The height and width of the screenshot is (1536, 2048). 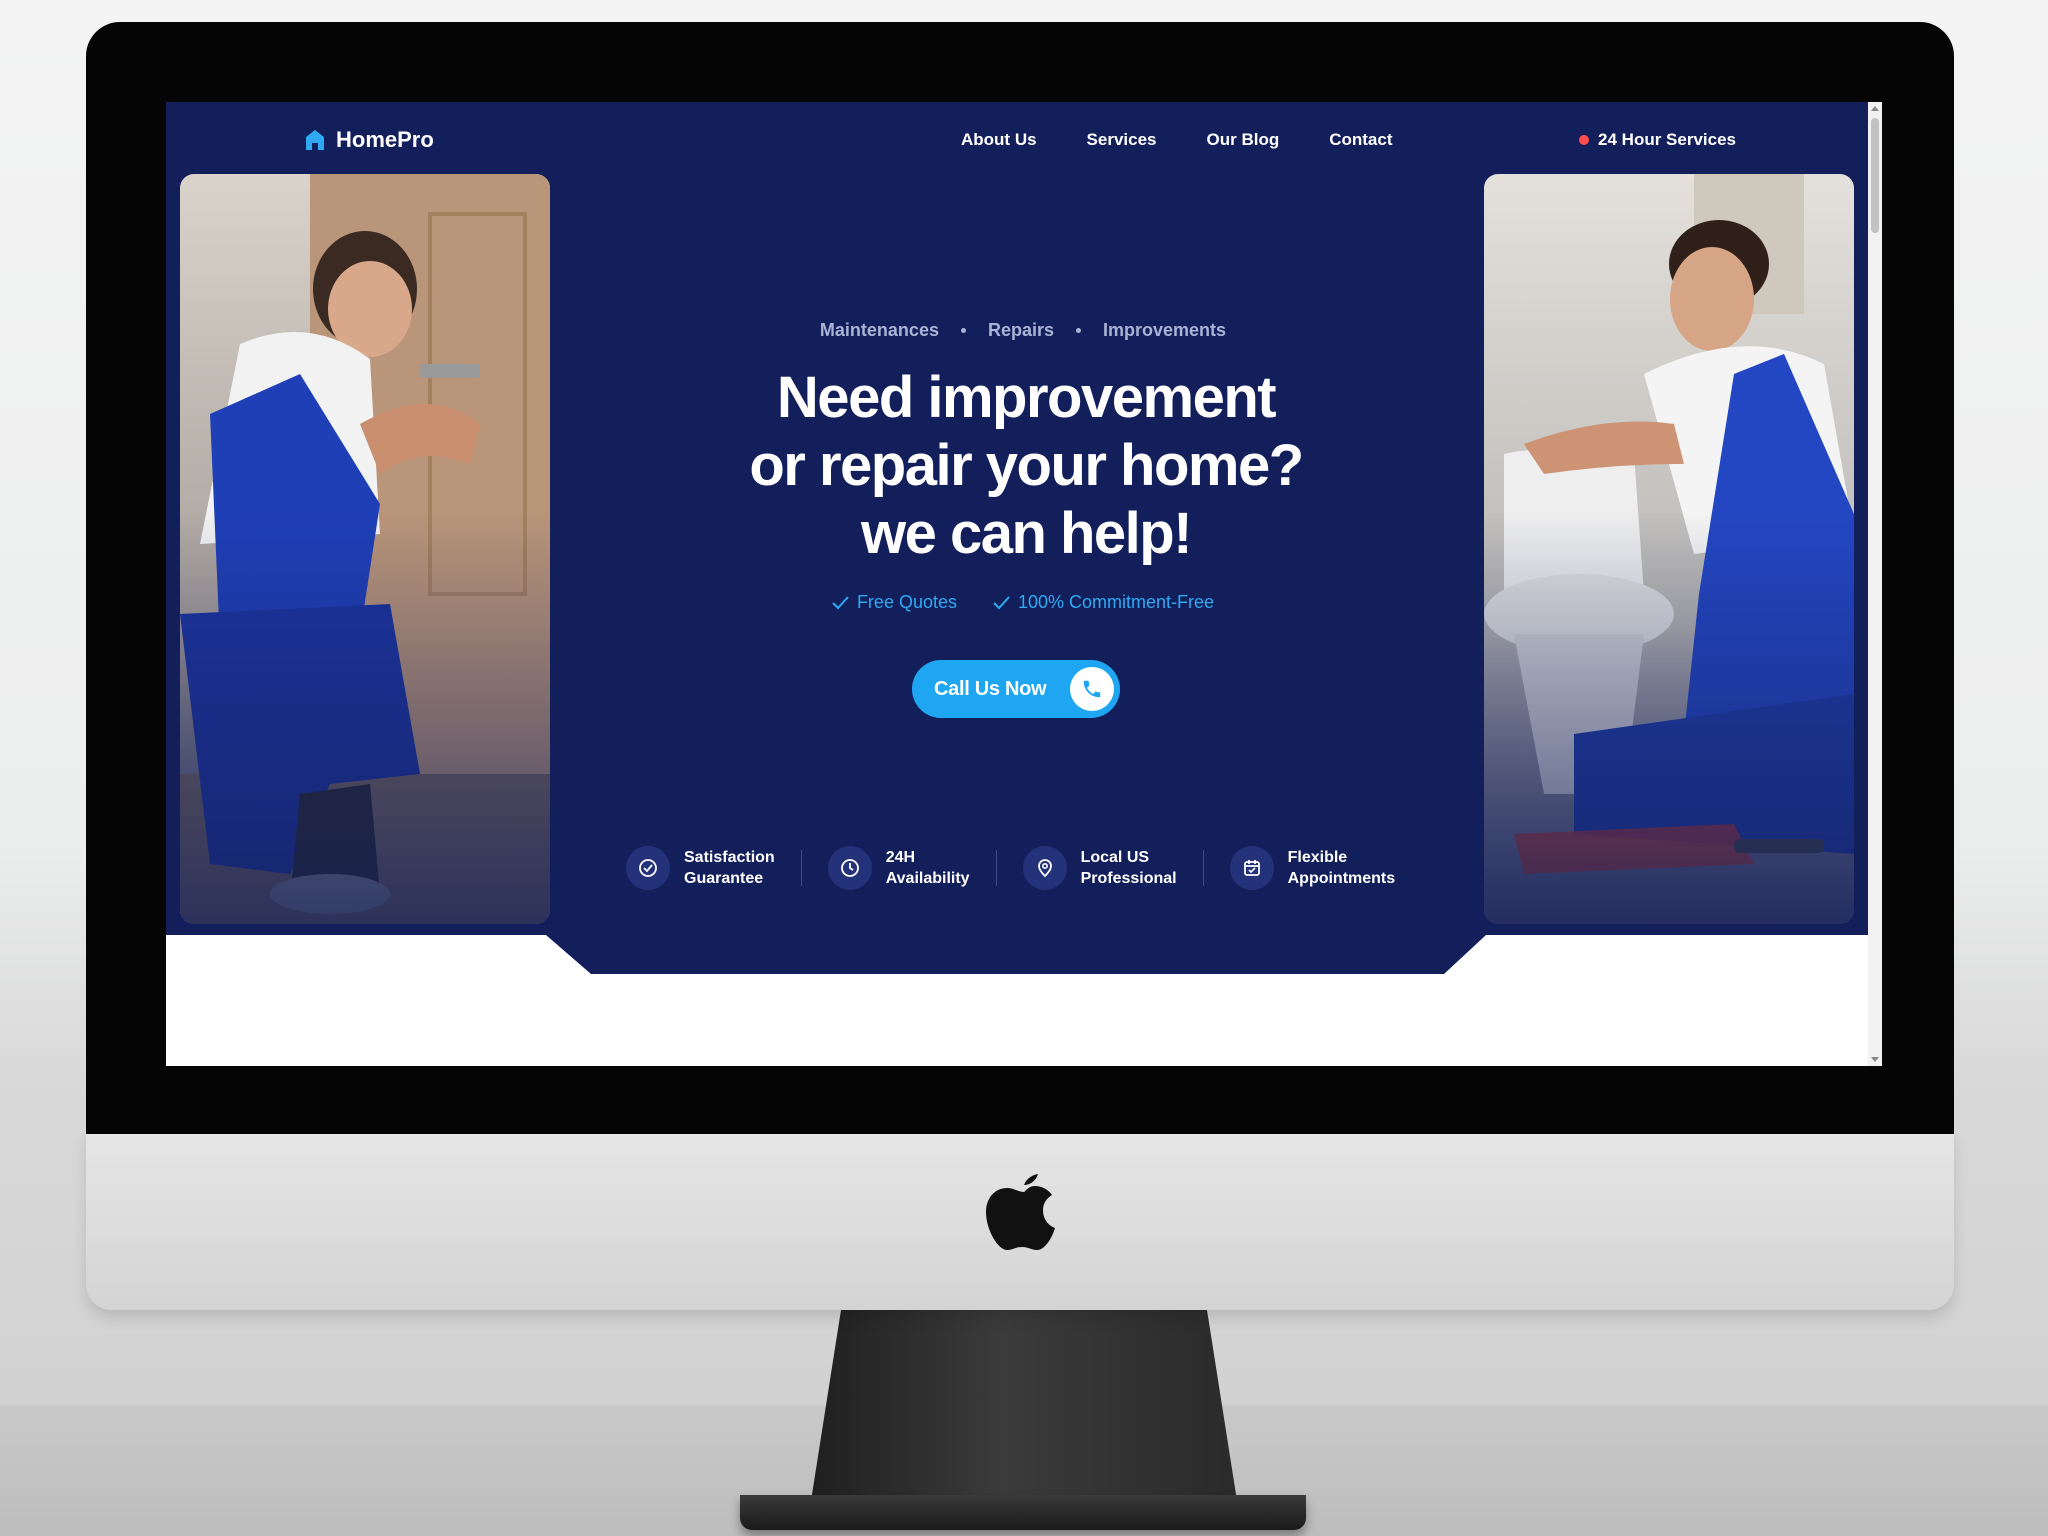 I want to click on headline-line-1: Need improvement, so click(x=1026, y=397).